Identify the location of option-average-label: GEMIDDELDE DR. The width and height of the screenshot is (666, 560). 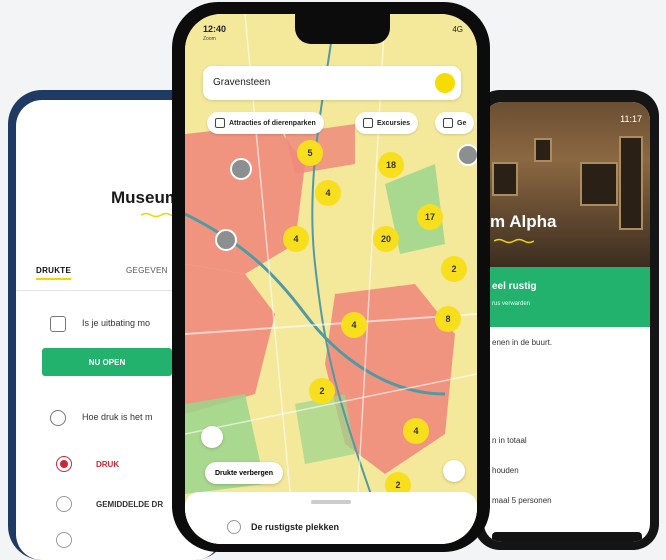
(130, 504).